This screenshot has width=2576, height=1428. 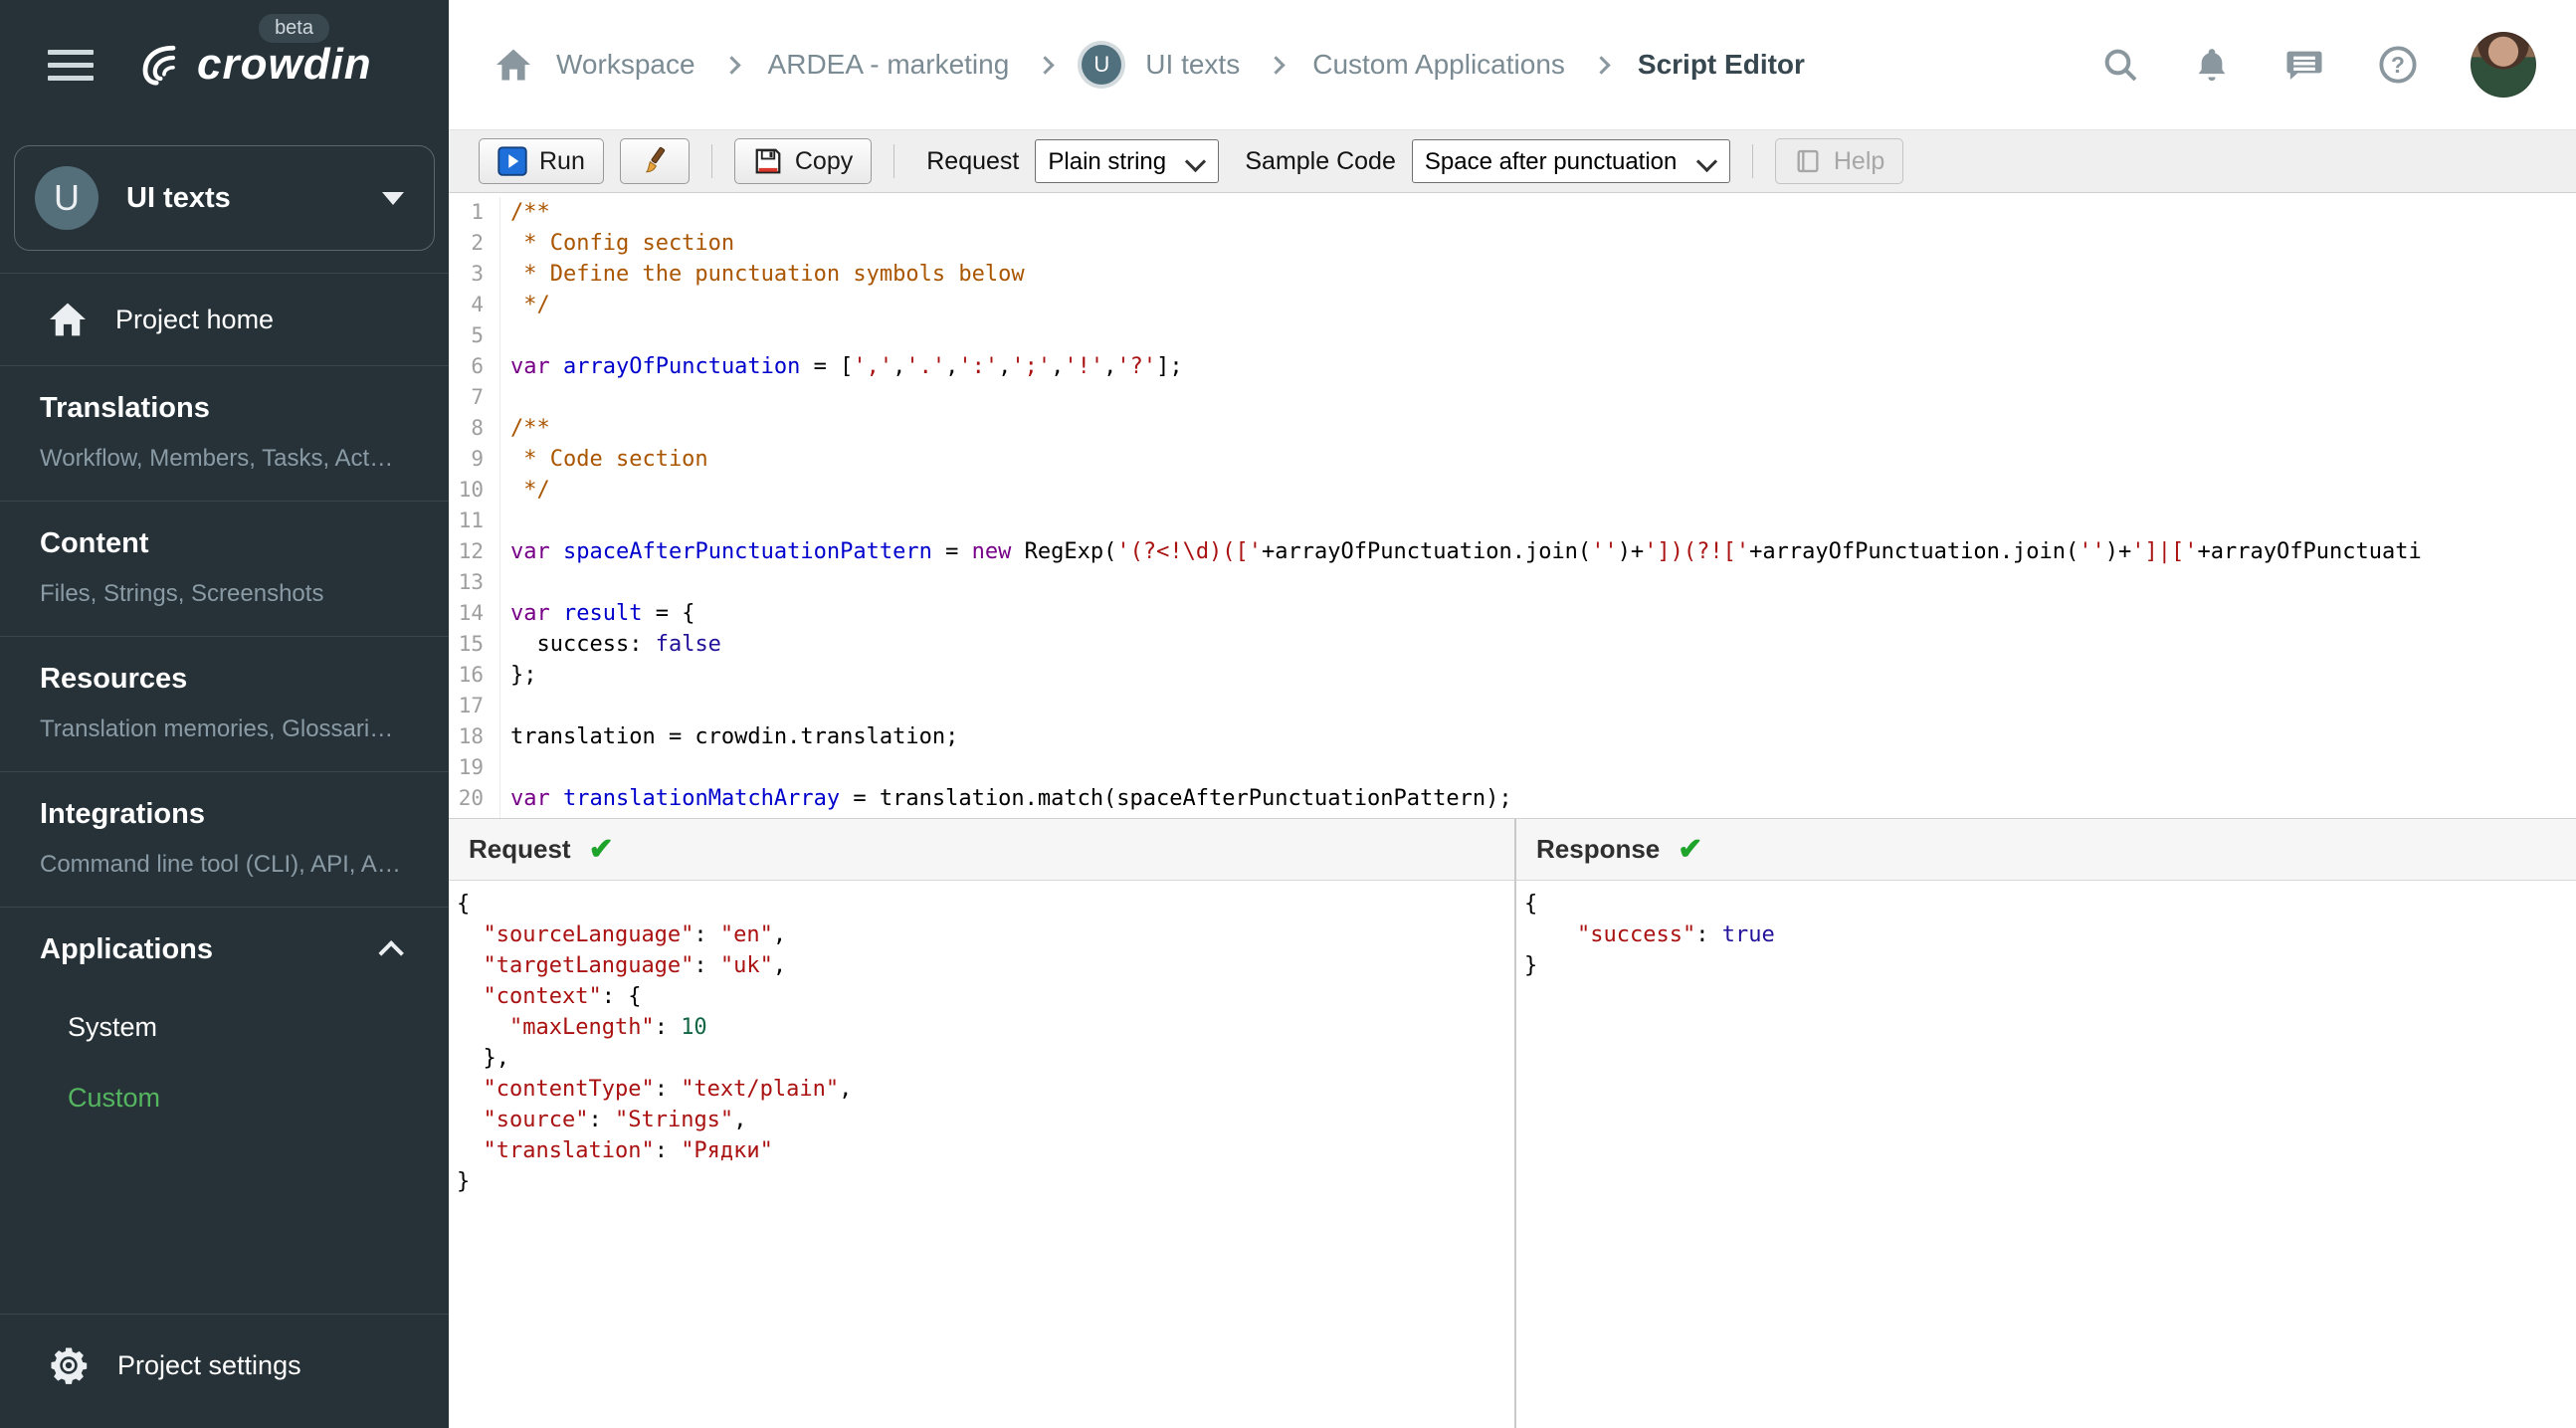 I want to click on response-panel-header: Response ✔, so click(x=2046, y=850).